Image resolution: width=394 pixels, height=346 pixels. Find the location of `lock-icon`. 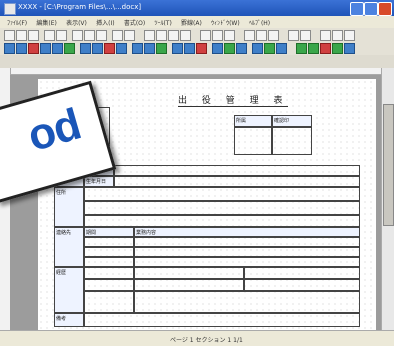

lock-icon is located at coordinates (241, 48).